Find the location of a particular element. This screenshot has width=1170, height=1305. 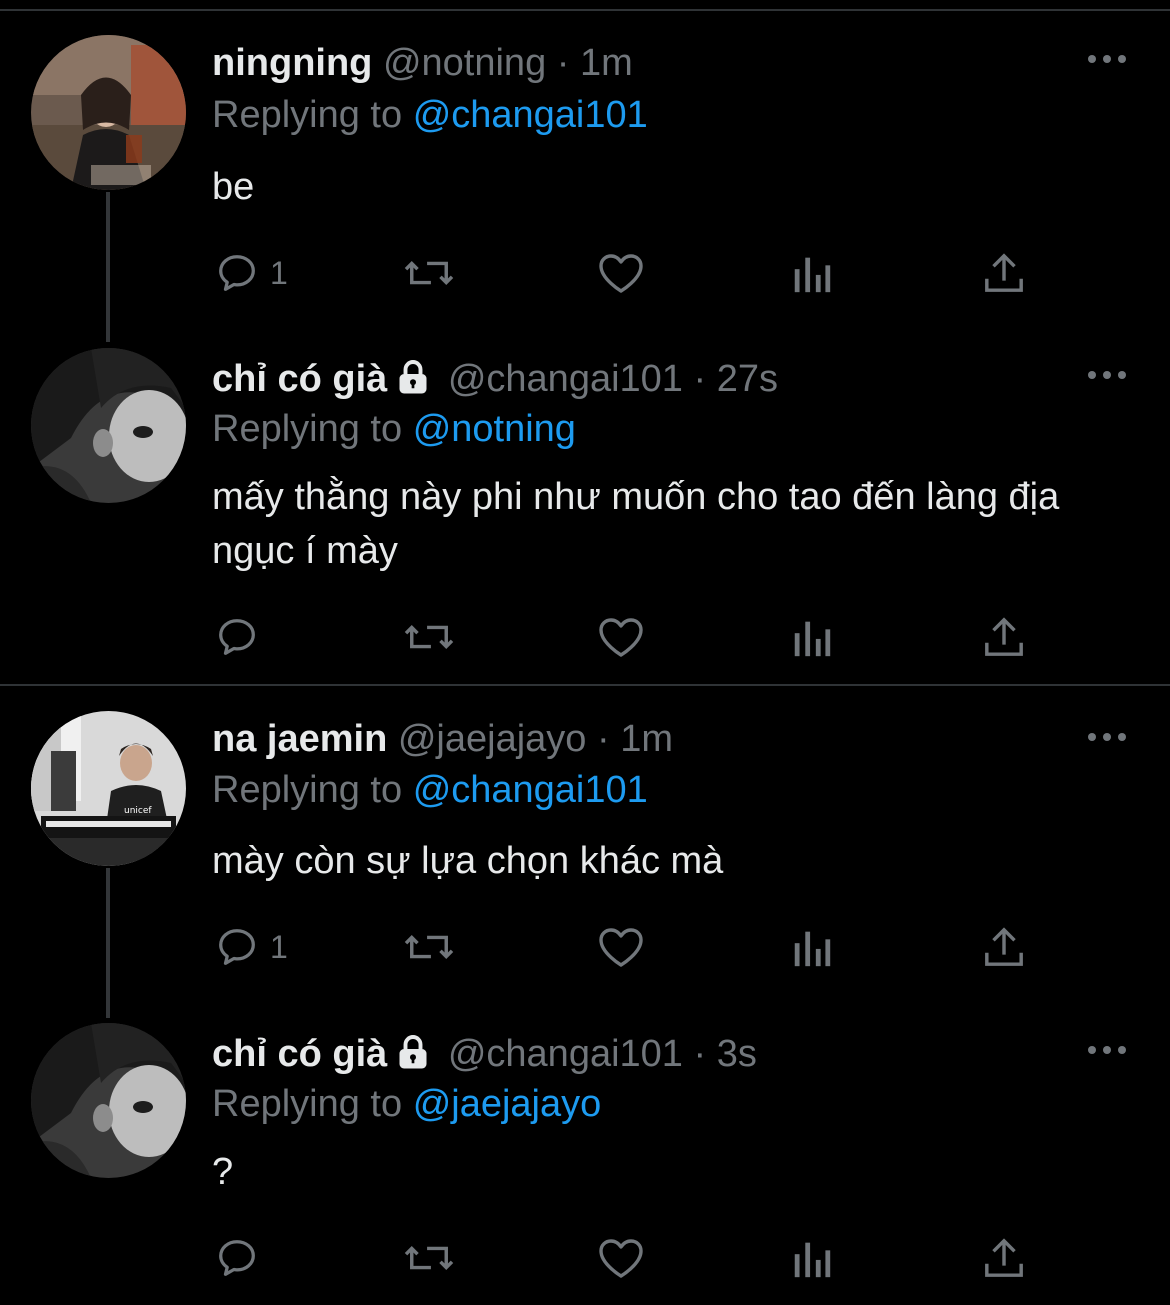

shirt-logo-text: unicef is located at coordinates (138, 811).